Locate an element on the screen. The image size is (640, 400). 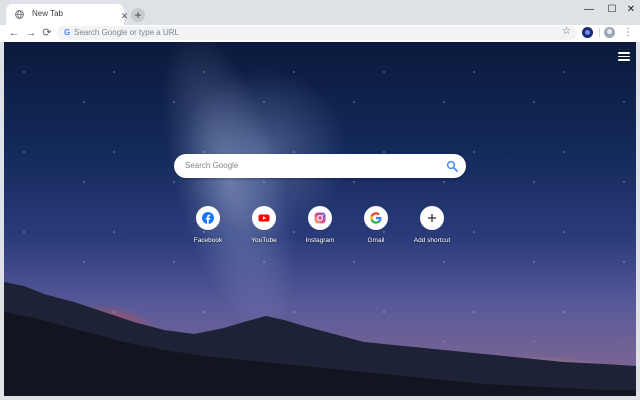
google-icon is located at coordinates (376, 218).